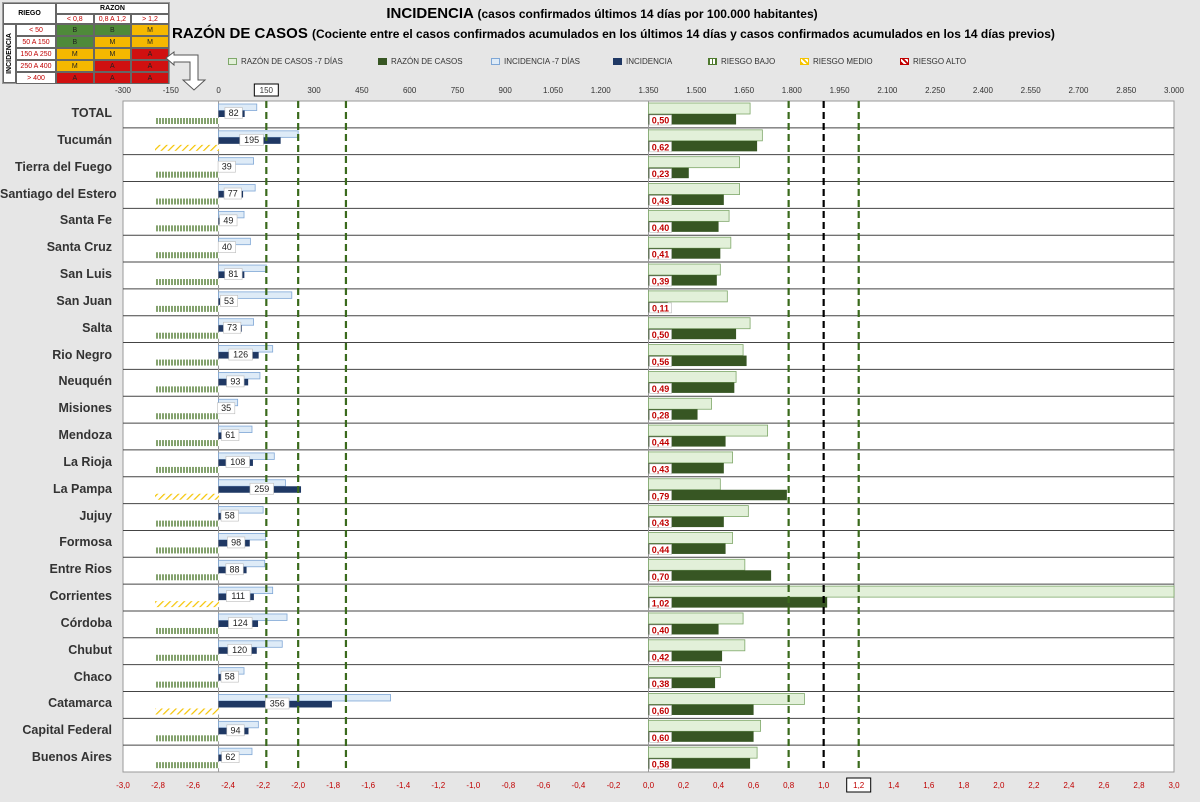 Image resolution: width=1200 pixels, height=802 pixels. I want to click on category-label: Santiago del Estero, so click(58, 193).